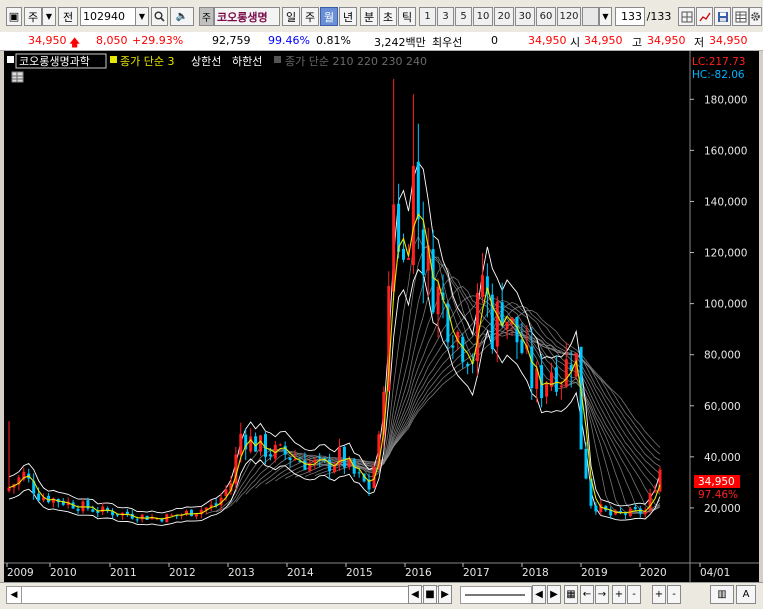 This screenshot has height=609, width=763. What do you see at coordinates (388, 16) in the screenshot?
I see `tab-second: 초` at bounding box center [388, 16].